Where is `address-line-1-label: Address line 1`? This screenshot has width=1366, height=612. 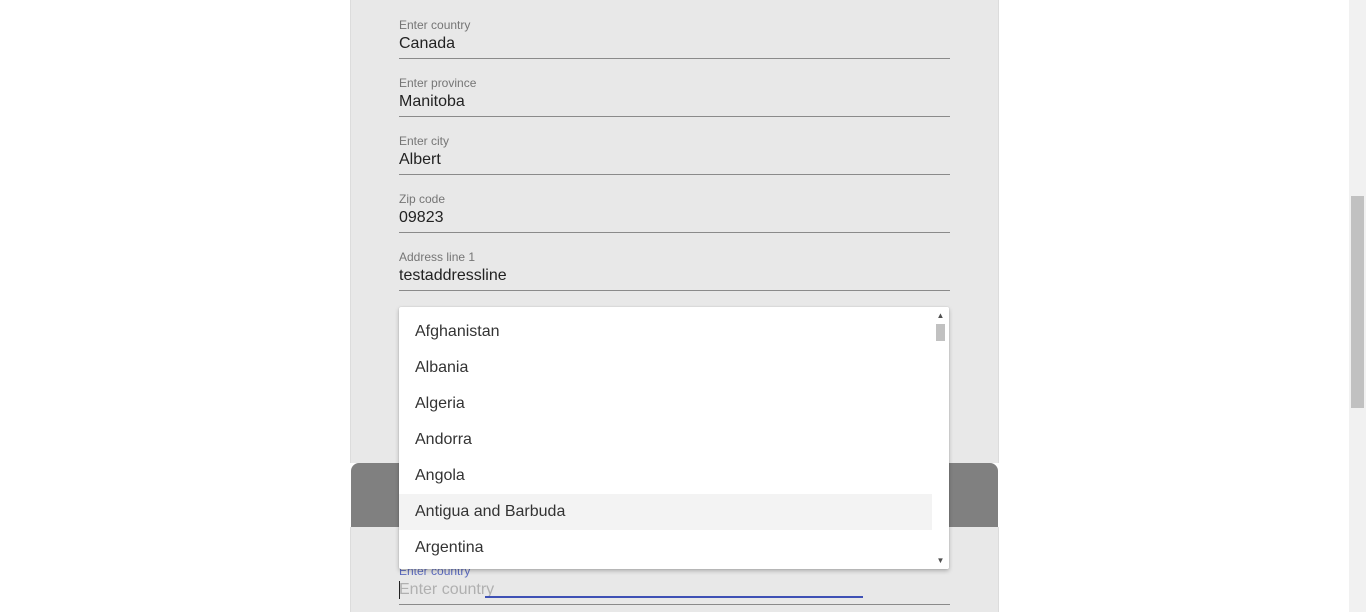
address-line-1-label: Address line 1 is located at coordinates (437, 257).